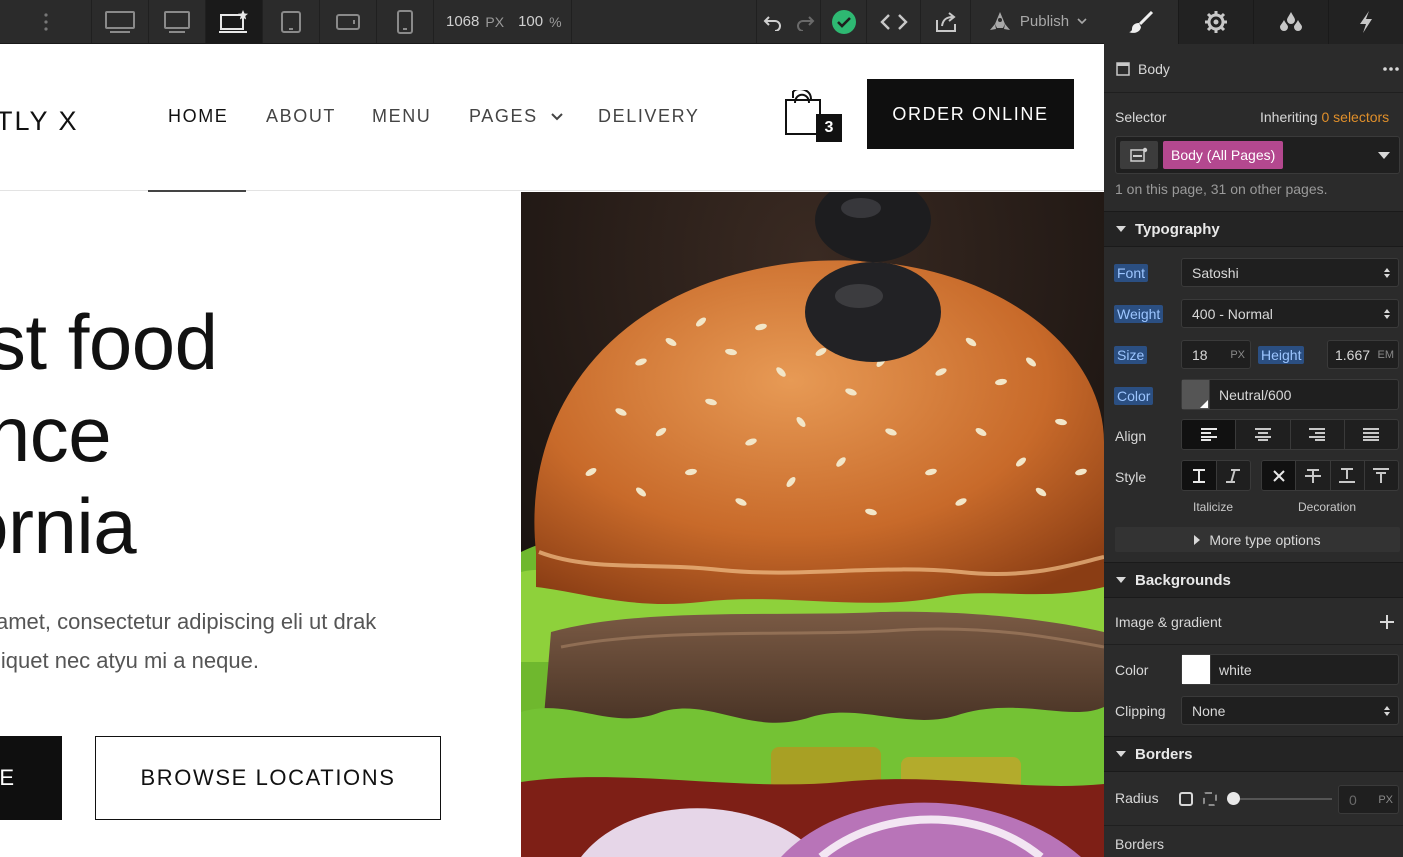  I want to click on browse-locations-button: BROWSE LOCATIONS, so click(268, 778).